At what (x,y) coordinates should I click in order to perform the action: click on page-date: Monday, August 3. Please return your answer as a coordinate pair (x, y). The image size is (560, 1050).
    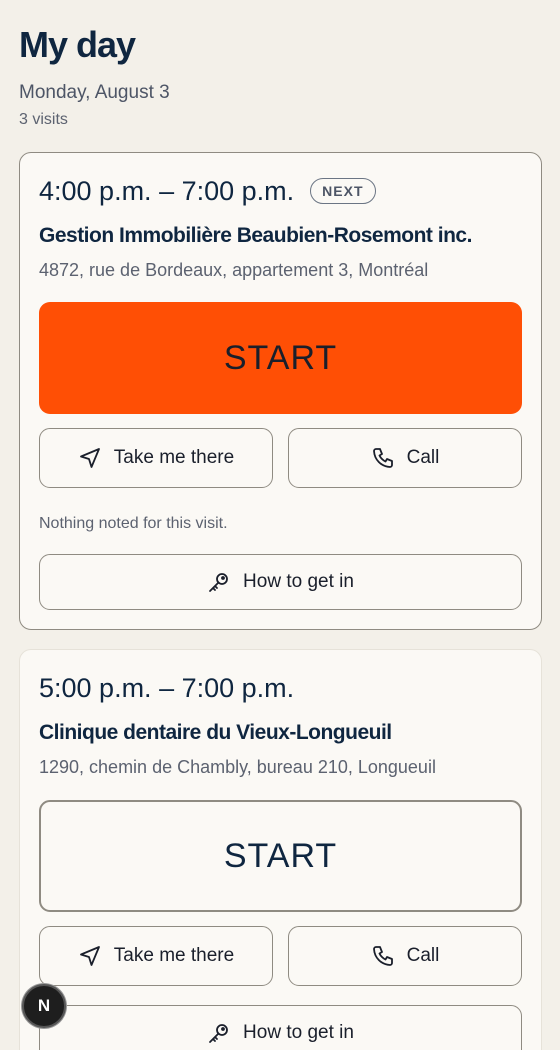
    Looking at the image, I should click on (94, 92).